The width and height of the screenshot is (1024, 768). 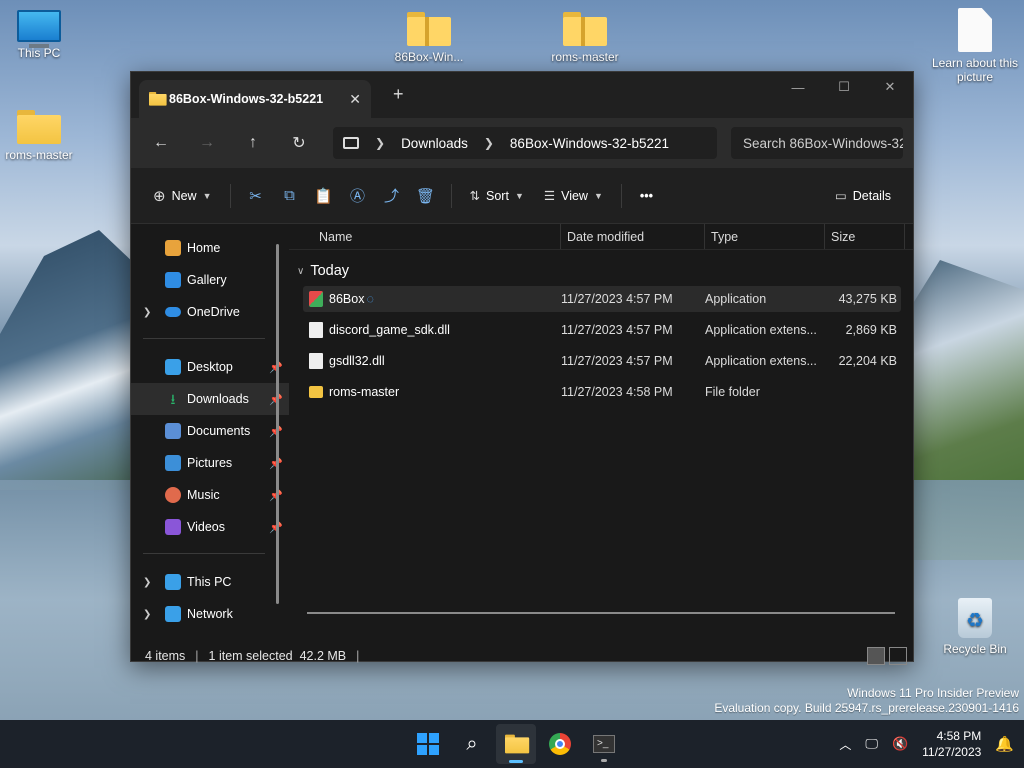 I want to click on column-header-type: Type, so click(x=765, y=236).